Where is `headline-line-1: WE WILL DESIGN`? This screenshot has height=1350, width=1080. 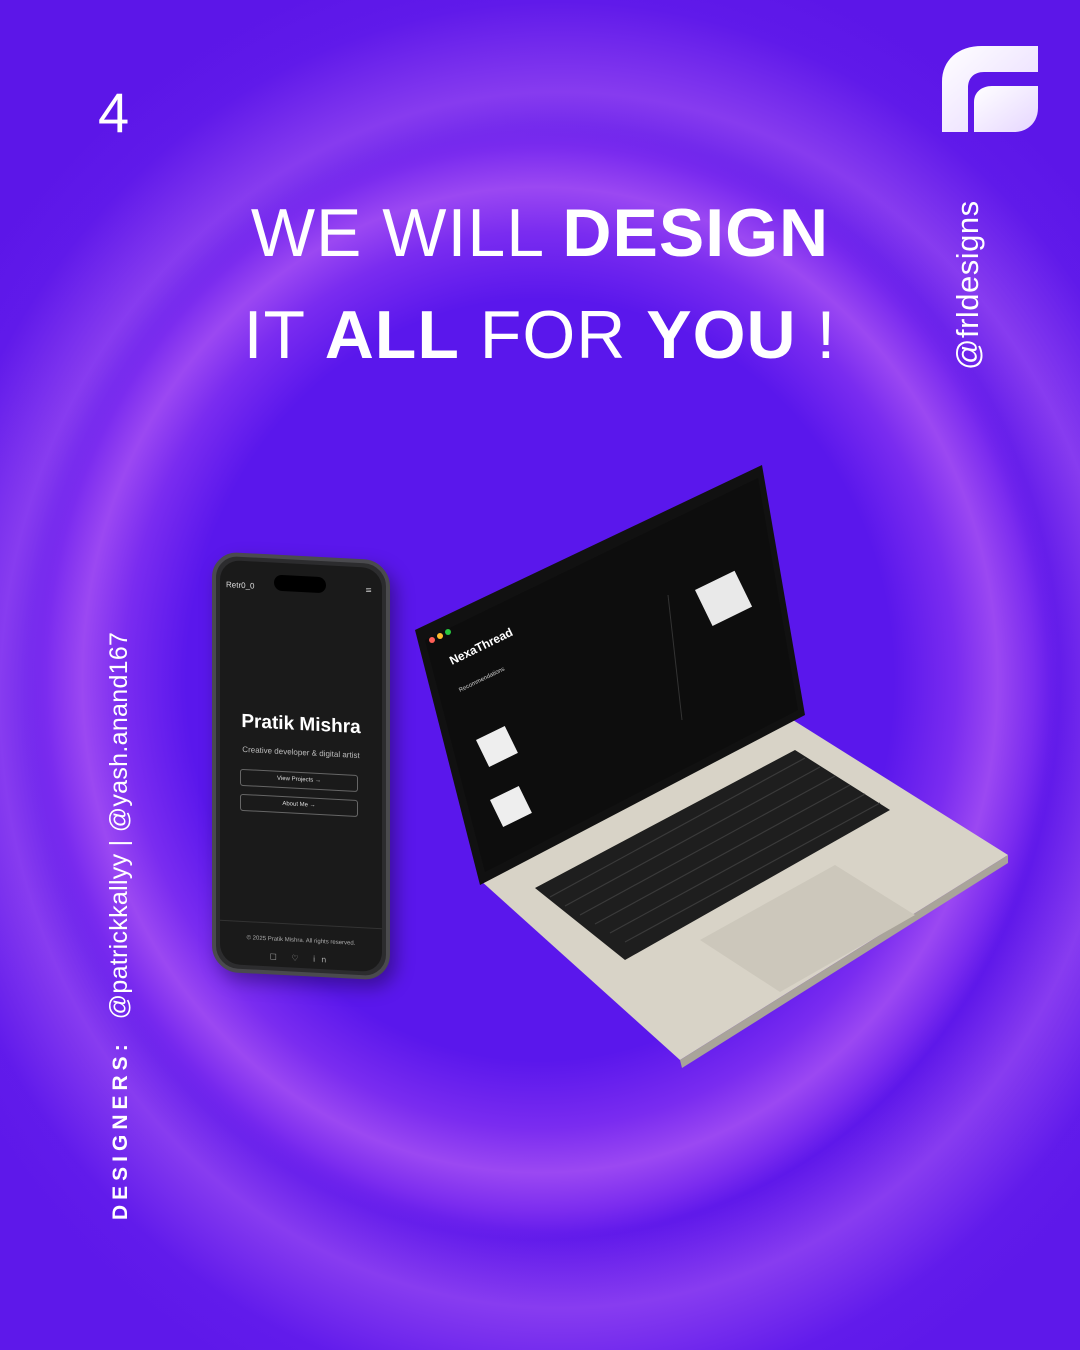 headline-line-1: WE WILL DESIGN is located at coordinates (540, 233).